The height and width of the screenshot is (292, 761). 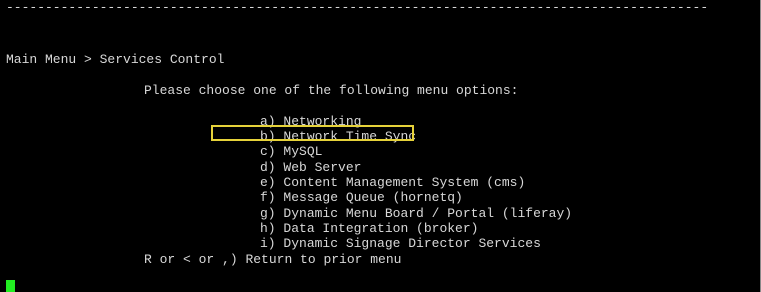 I want to click on option-key: d), so click(x=268, y=167).